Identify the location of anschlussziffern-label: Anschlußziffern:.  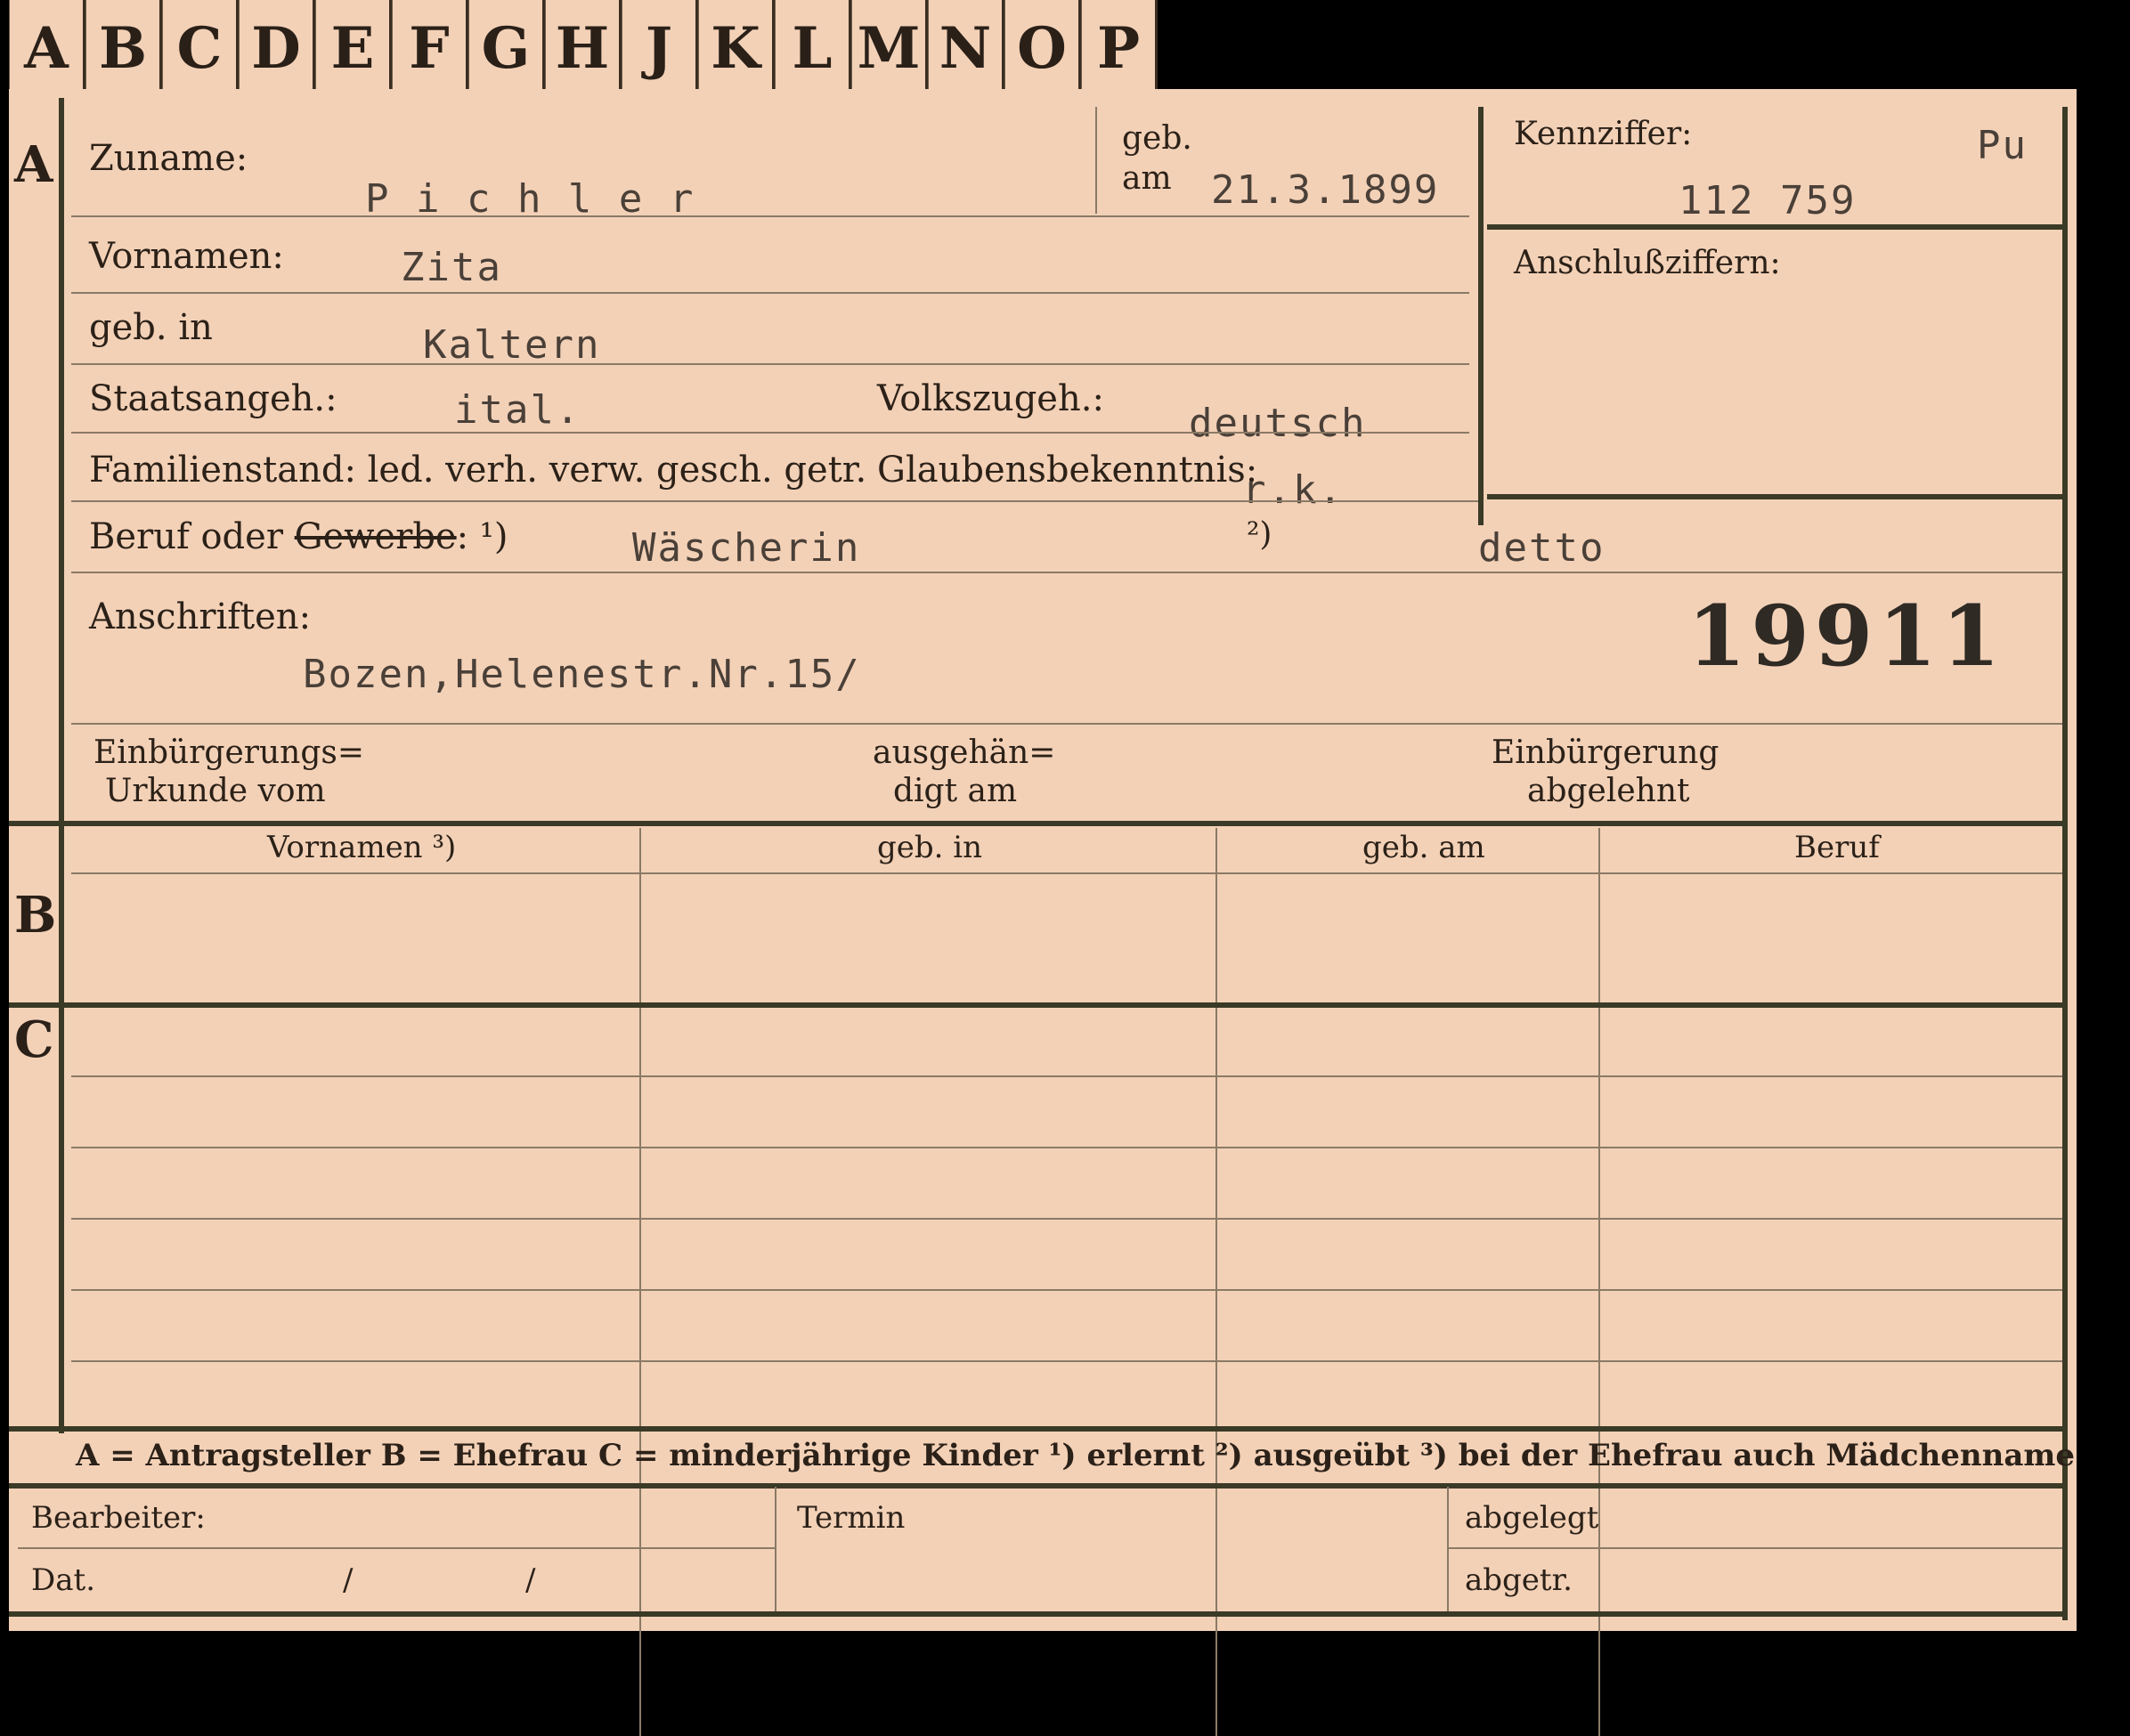
(1647, 263).